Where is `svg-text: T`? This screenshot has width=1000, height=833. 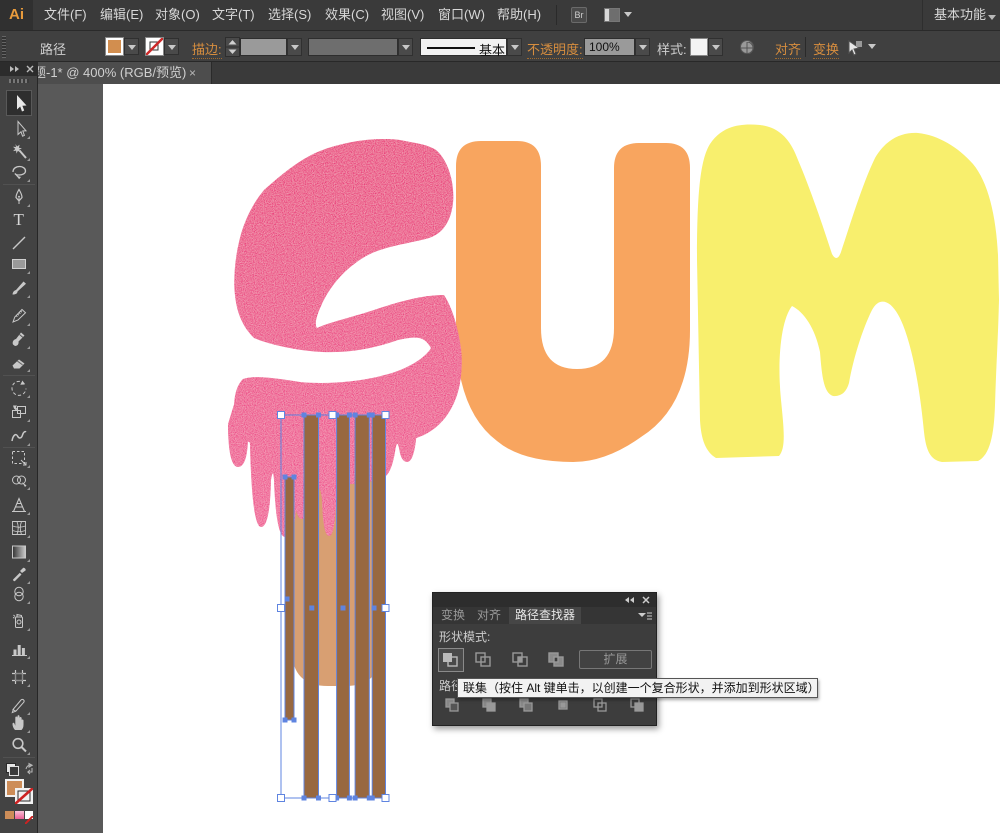
svg-text: T is located at coordinates (19, 219).